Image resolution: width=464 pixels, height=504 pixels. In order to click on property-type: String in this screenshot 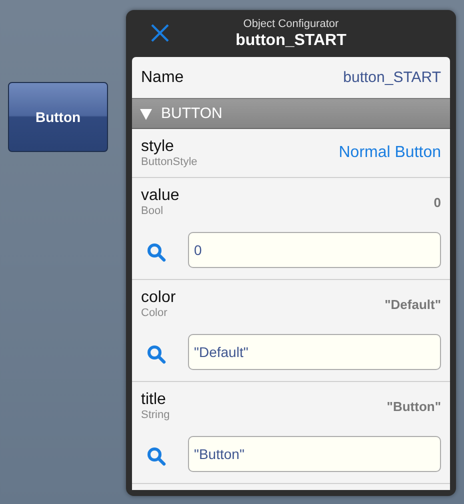, I will do `click(155, 415)`.